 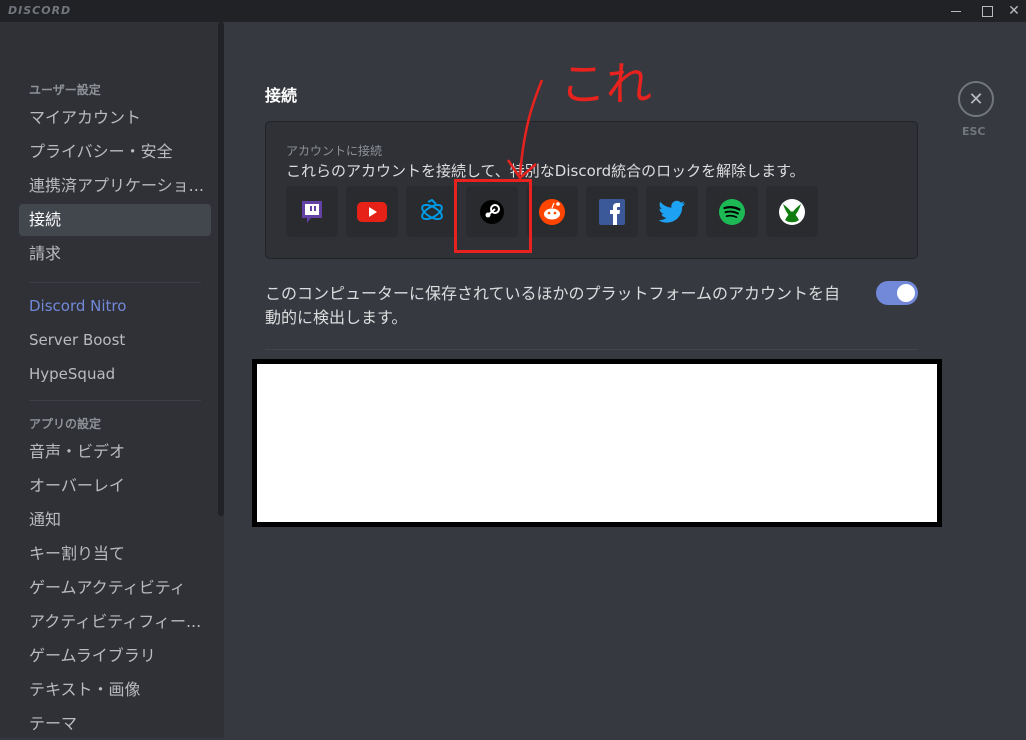 What do you see at coordinates (606, 84) in the screenshot?
I see `annotation-text: これ` at bounding box center [606, 84].